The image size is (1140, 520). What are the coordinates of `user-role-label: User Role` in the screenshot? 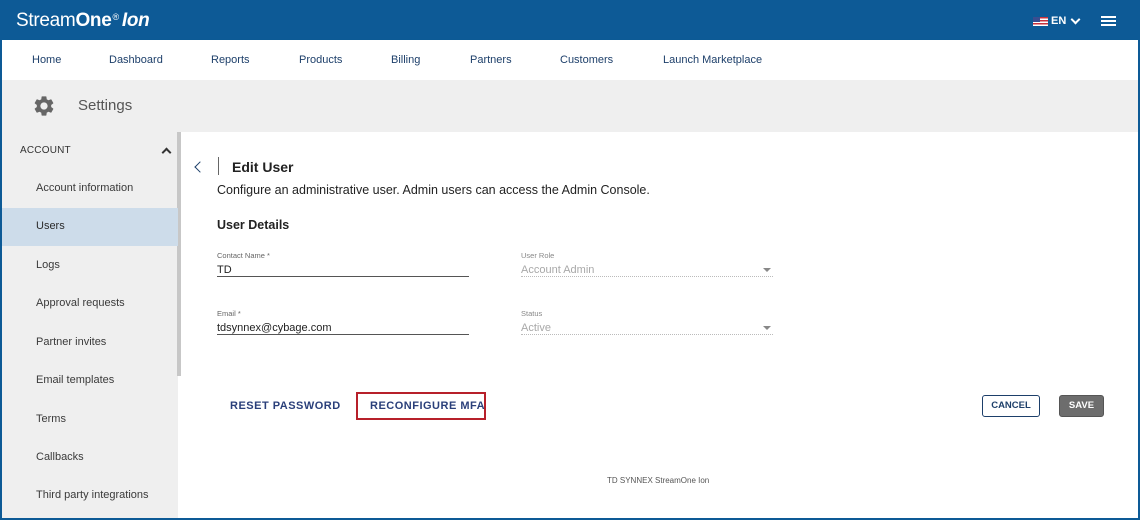 It's located at (538, 255).